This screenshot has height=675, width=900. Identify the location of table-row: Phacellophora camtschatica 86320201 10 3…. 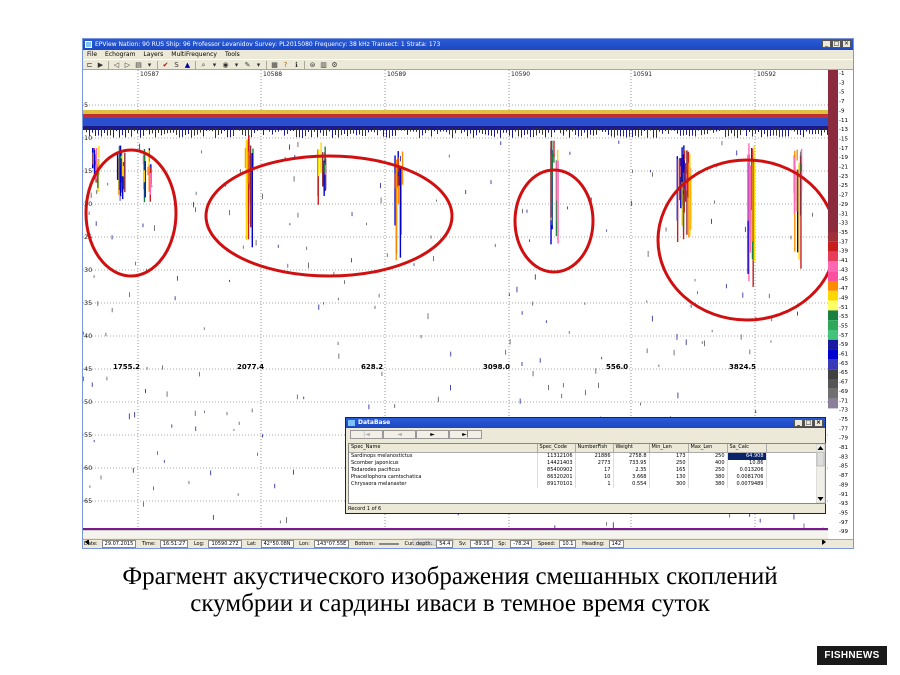
(587, 477).